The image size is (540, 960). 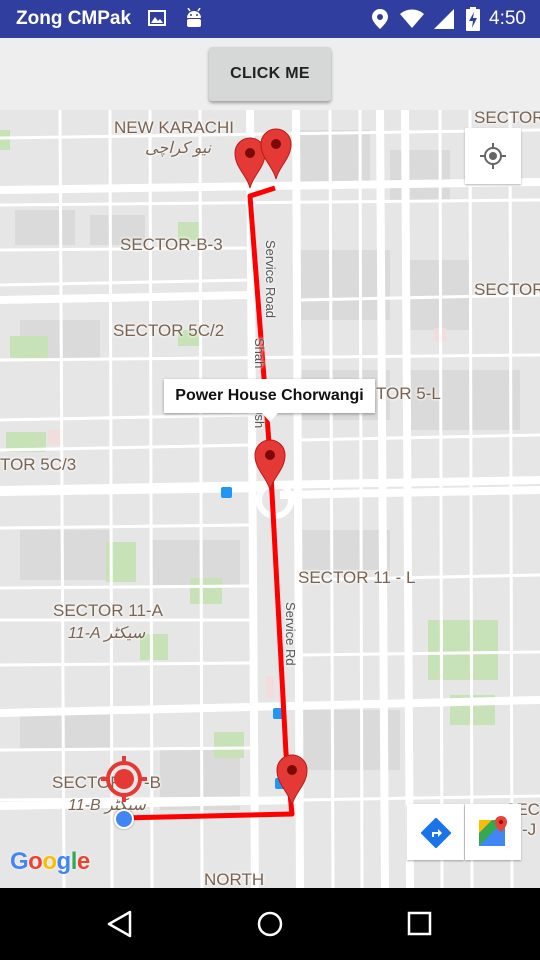 What do you see at coordinates (124, 819) in the screenshot?
I see `my-location-dot` at bounding box center [124, 819].